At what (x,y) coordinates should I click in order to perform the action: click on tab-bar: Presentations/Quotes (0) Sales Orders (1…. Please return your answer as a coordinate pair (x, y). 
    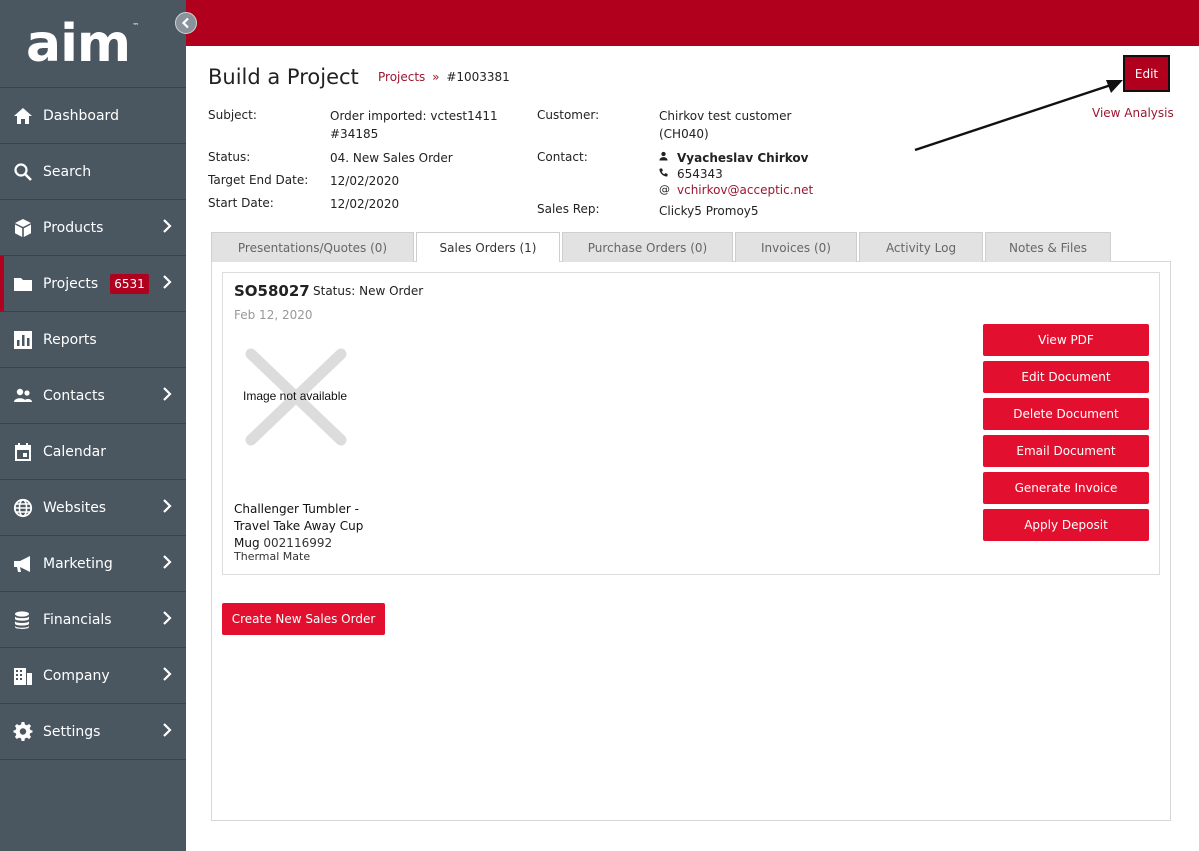
    Looking at the image, I should click on (662, 247).